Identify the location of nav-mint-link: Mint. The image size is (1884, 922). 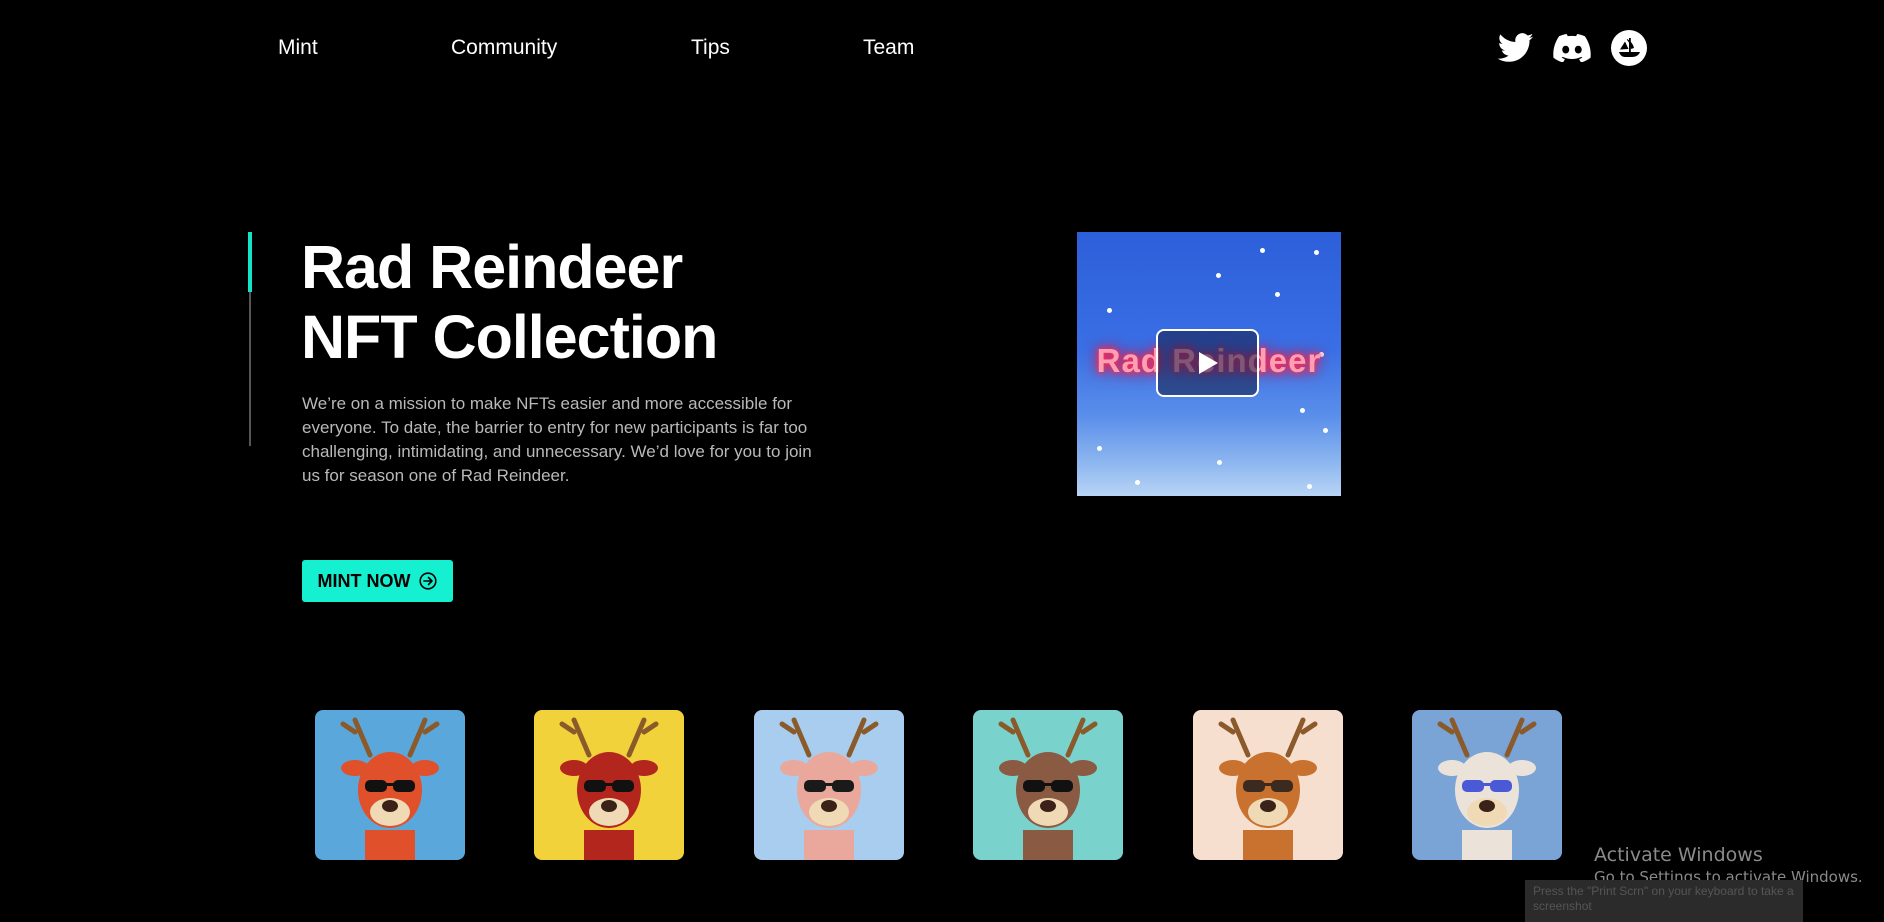
(298, 48).